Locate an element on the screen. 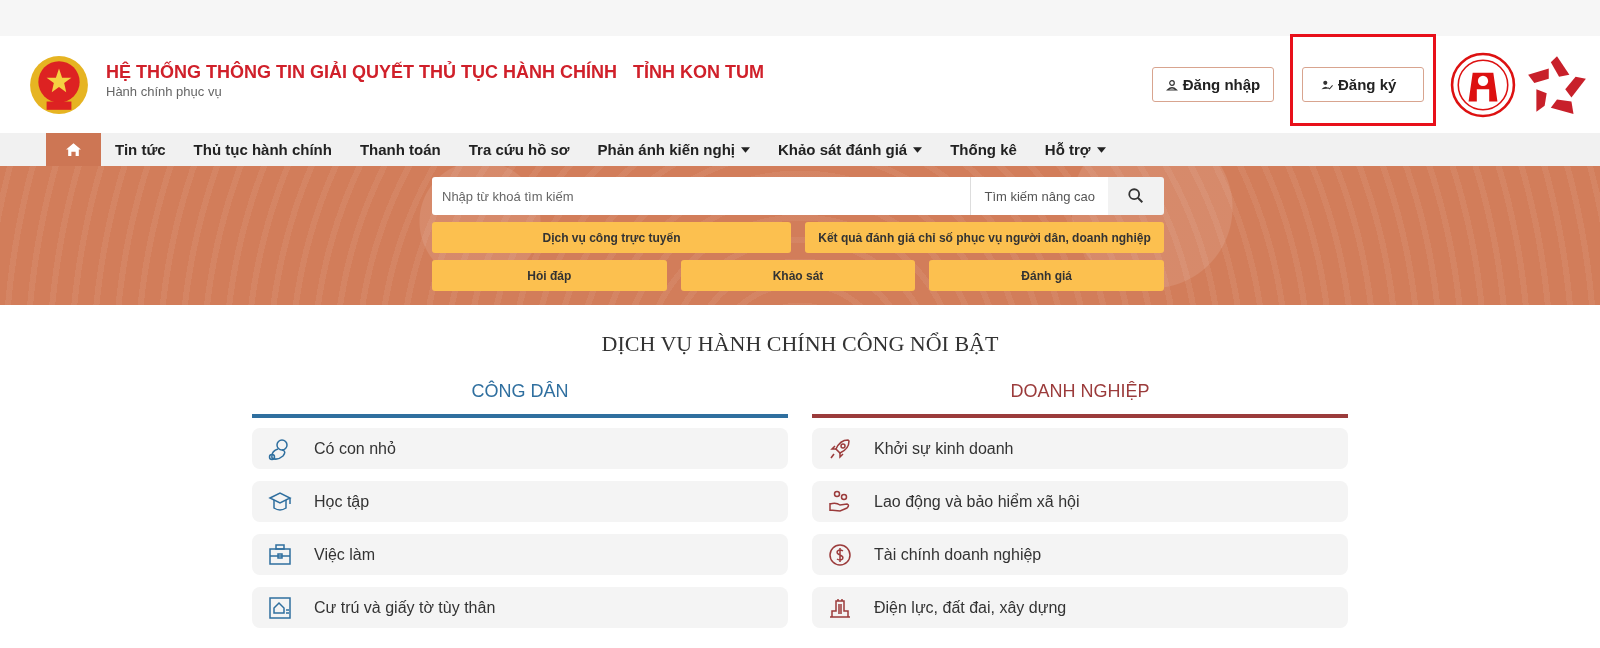 This screenshot has height=648, width=1600. quick-link-button: Kết quả đánh giá chỉ số phục vụ người dân, doanh nghiệp is located at coordinates (984, 237).